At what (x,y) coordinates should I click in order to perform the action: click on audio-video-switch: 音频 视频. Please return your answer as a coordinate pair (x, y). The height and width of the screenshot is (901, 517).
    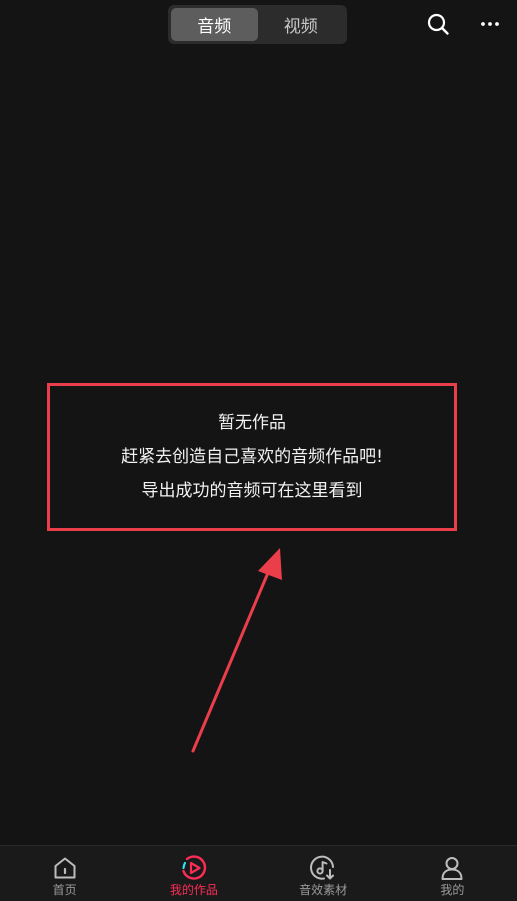
    Looking at the image, I should click on (257, 24).